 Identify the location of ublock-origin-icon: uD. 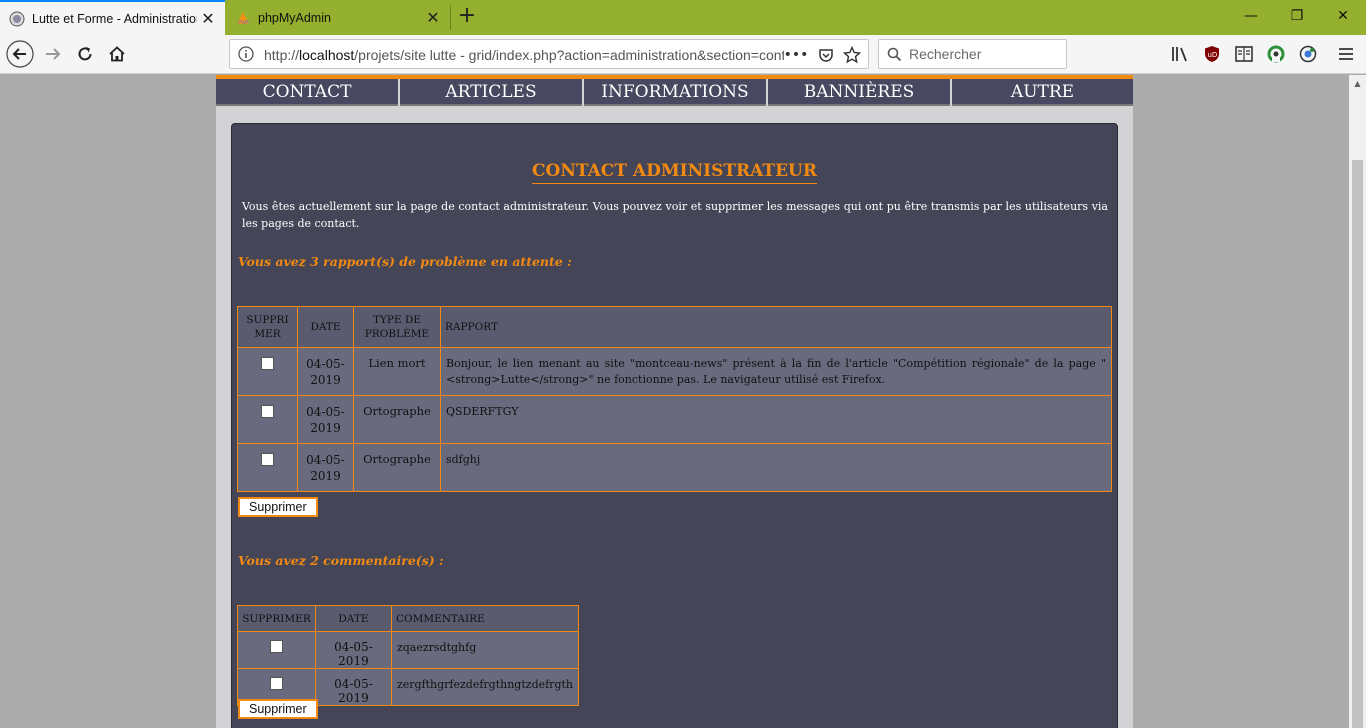
(1212, 54).